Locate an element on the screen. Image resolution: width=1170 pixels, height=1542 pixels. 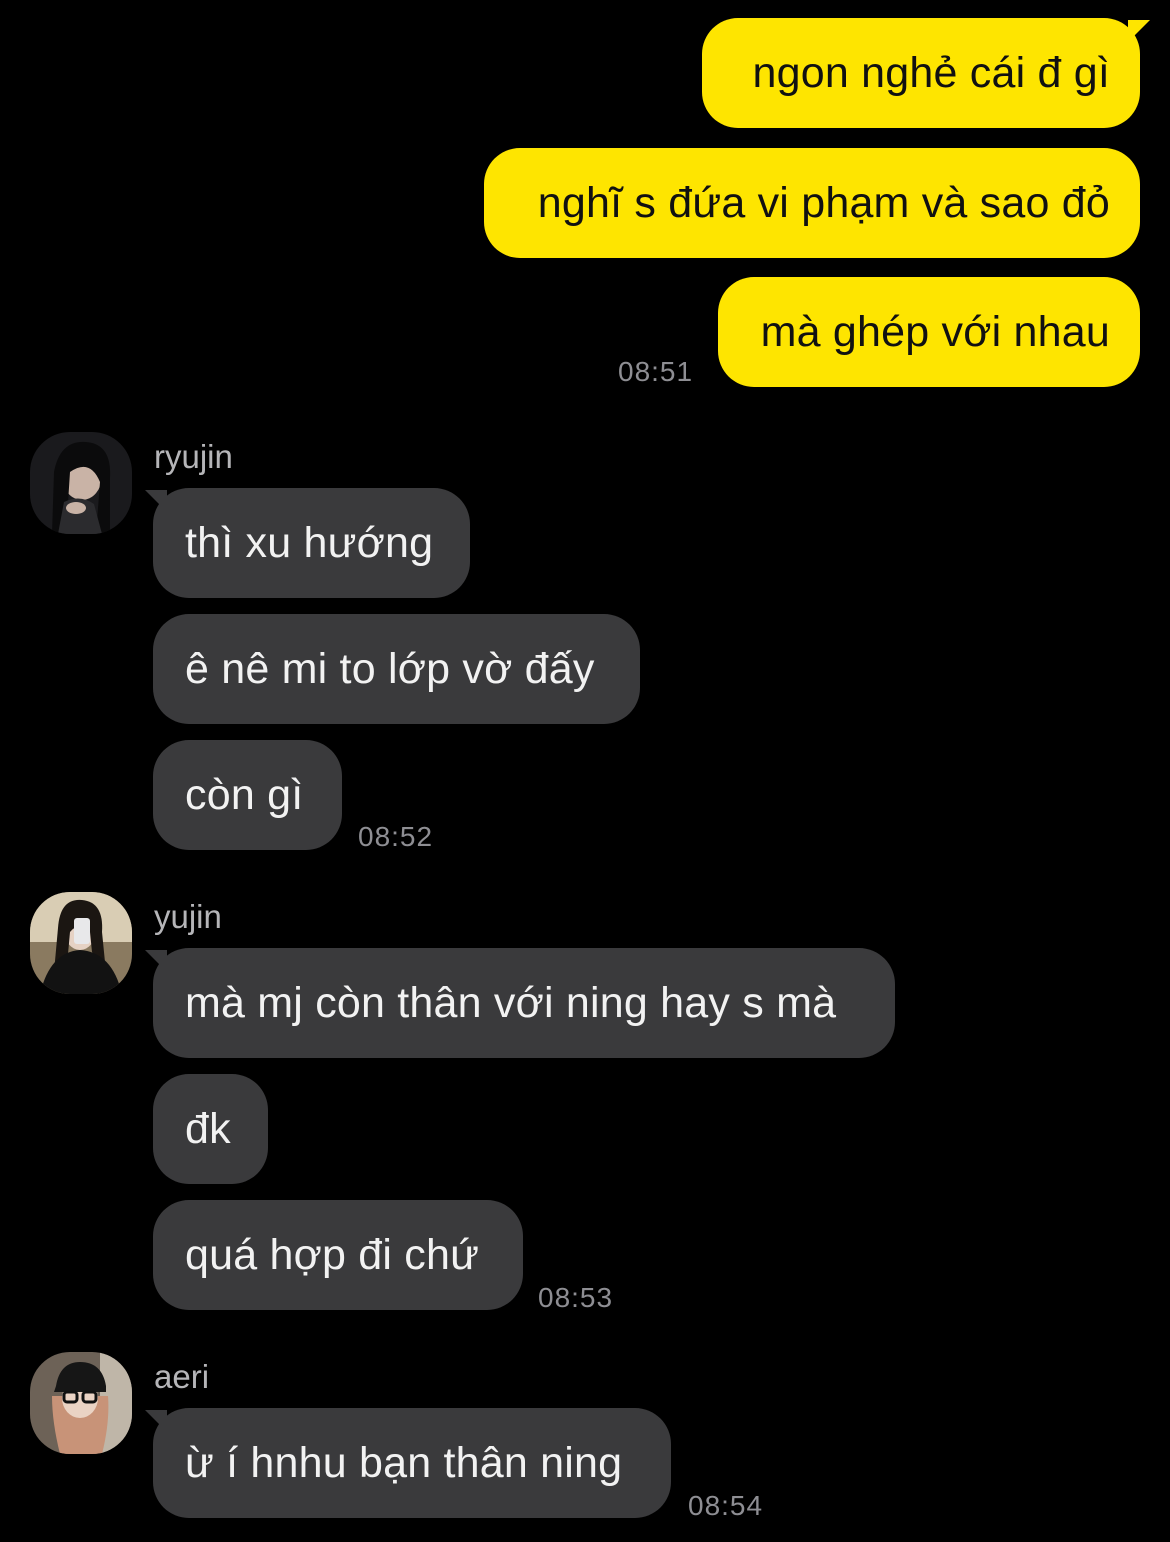
message-text: quá hợp đi chứ is located at coordinates (332, 1254).